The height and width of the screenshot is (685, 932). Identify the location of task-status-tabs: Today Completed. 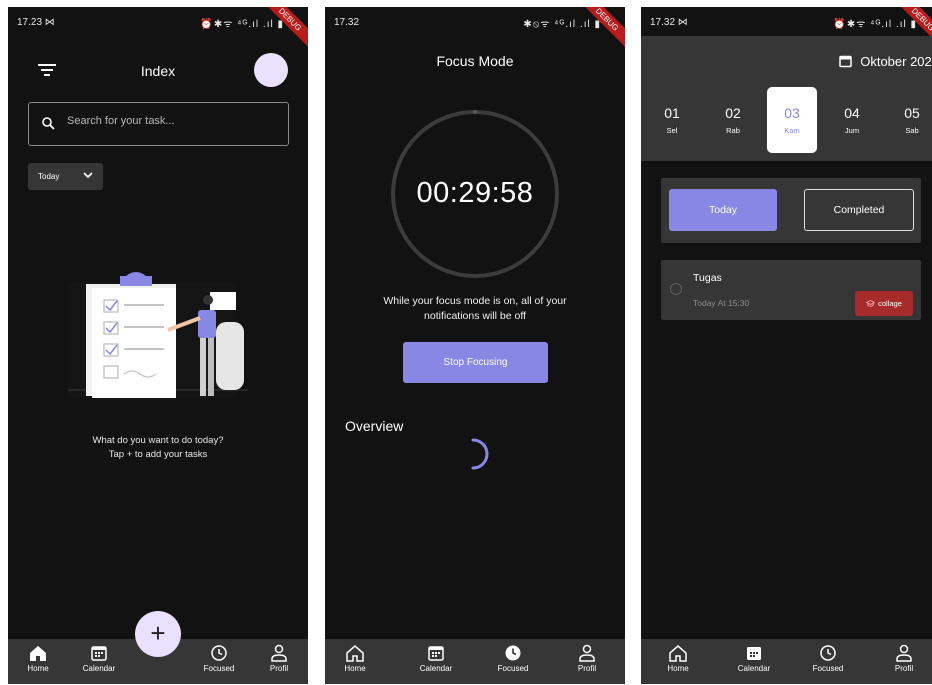
(791, 210).